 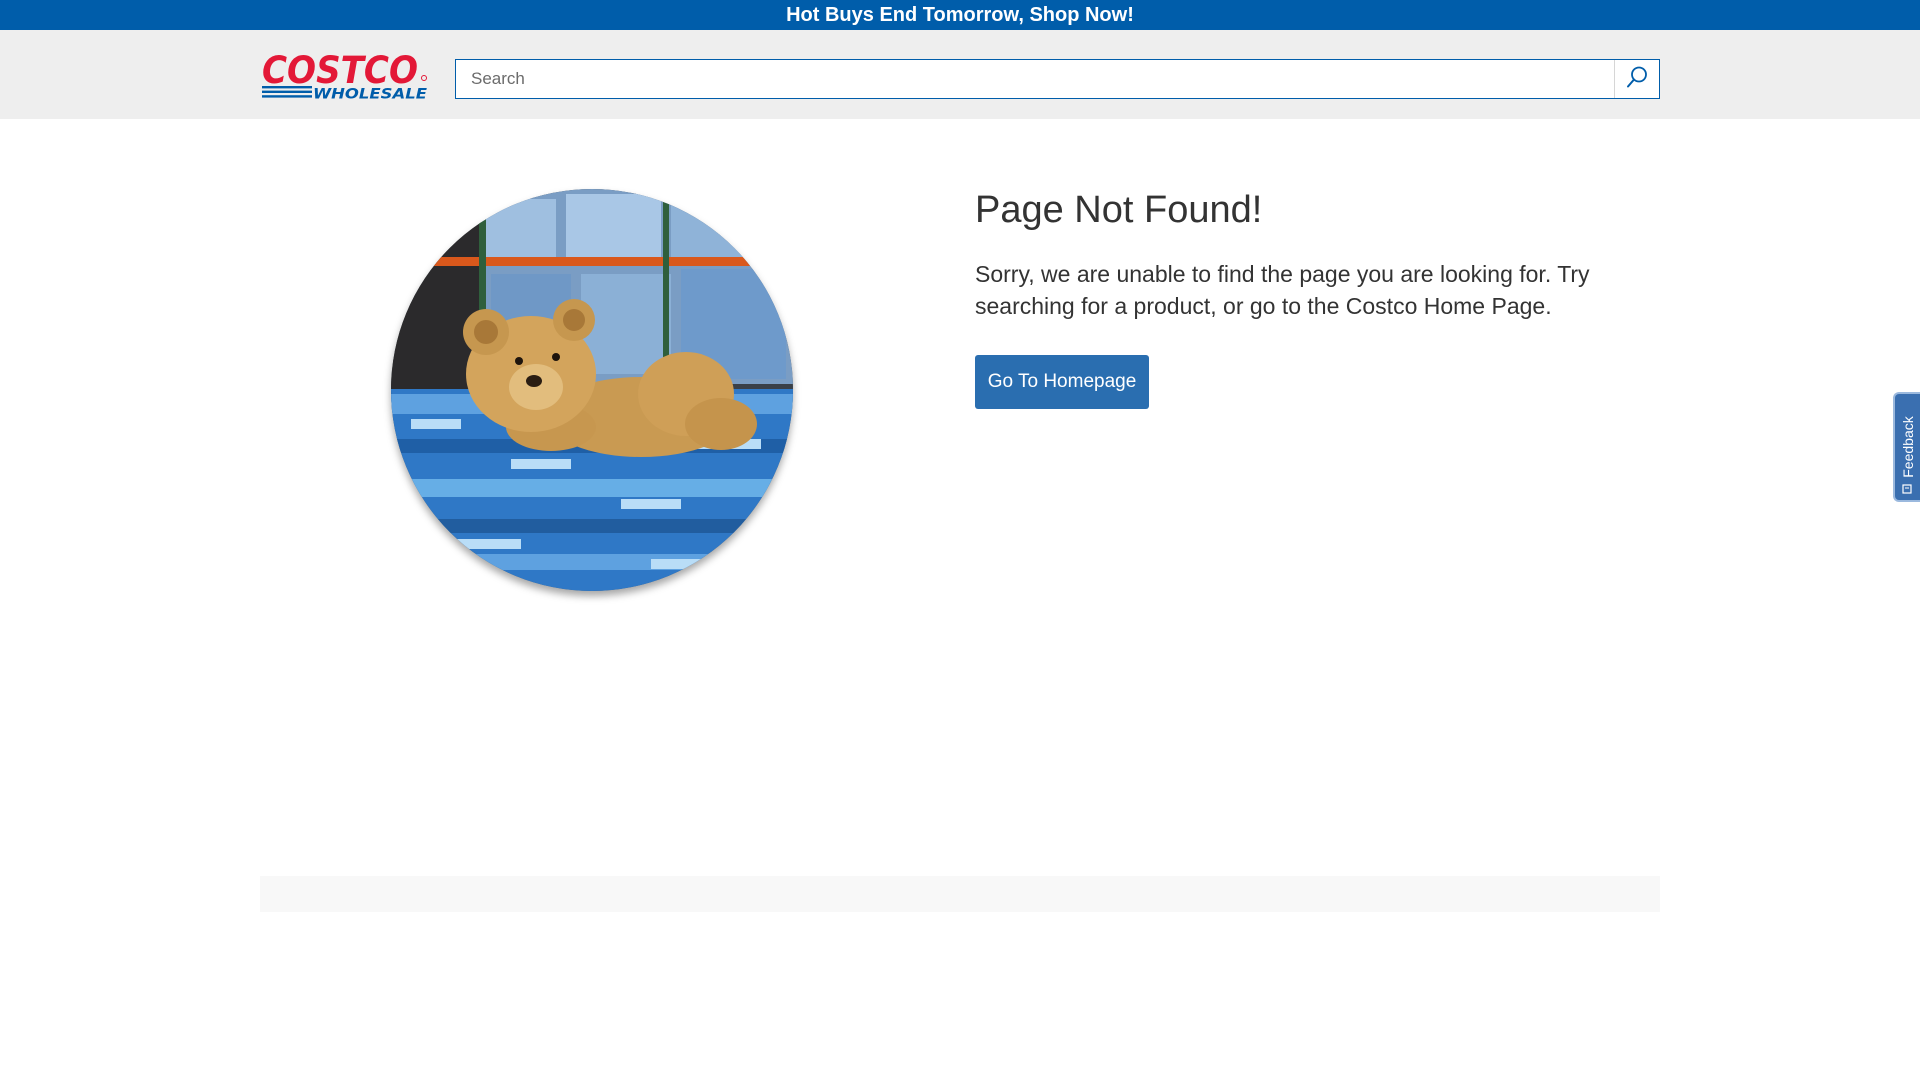 I want to click on search-input, so click(x=1035, y=79).